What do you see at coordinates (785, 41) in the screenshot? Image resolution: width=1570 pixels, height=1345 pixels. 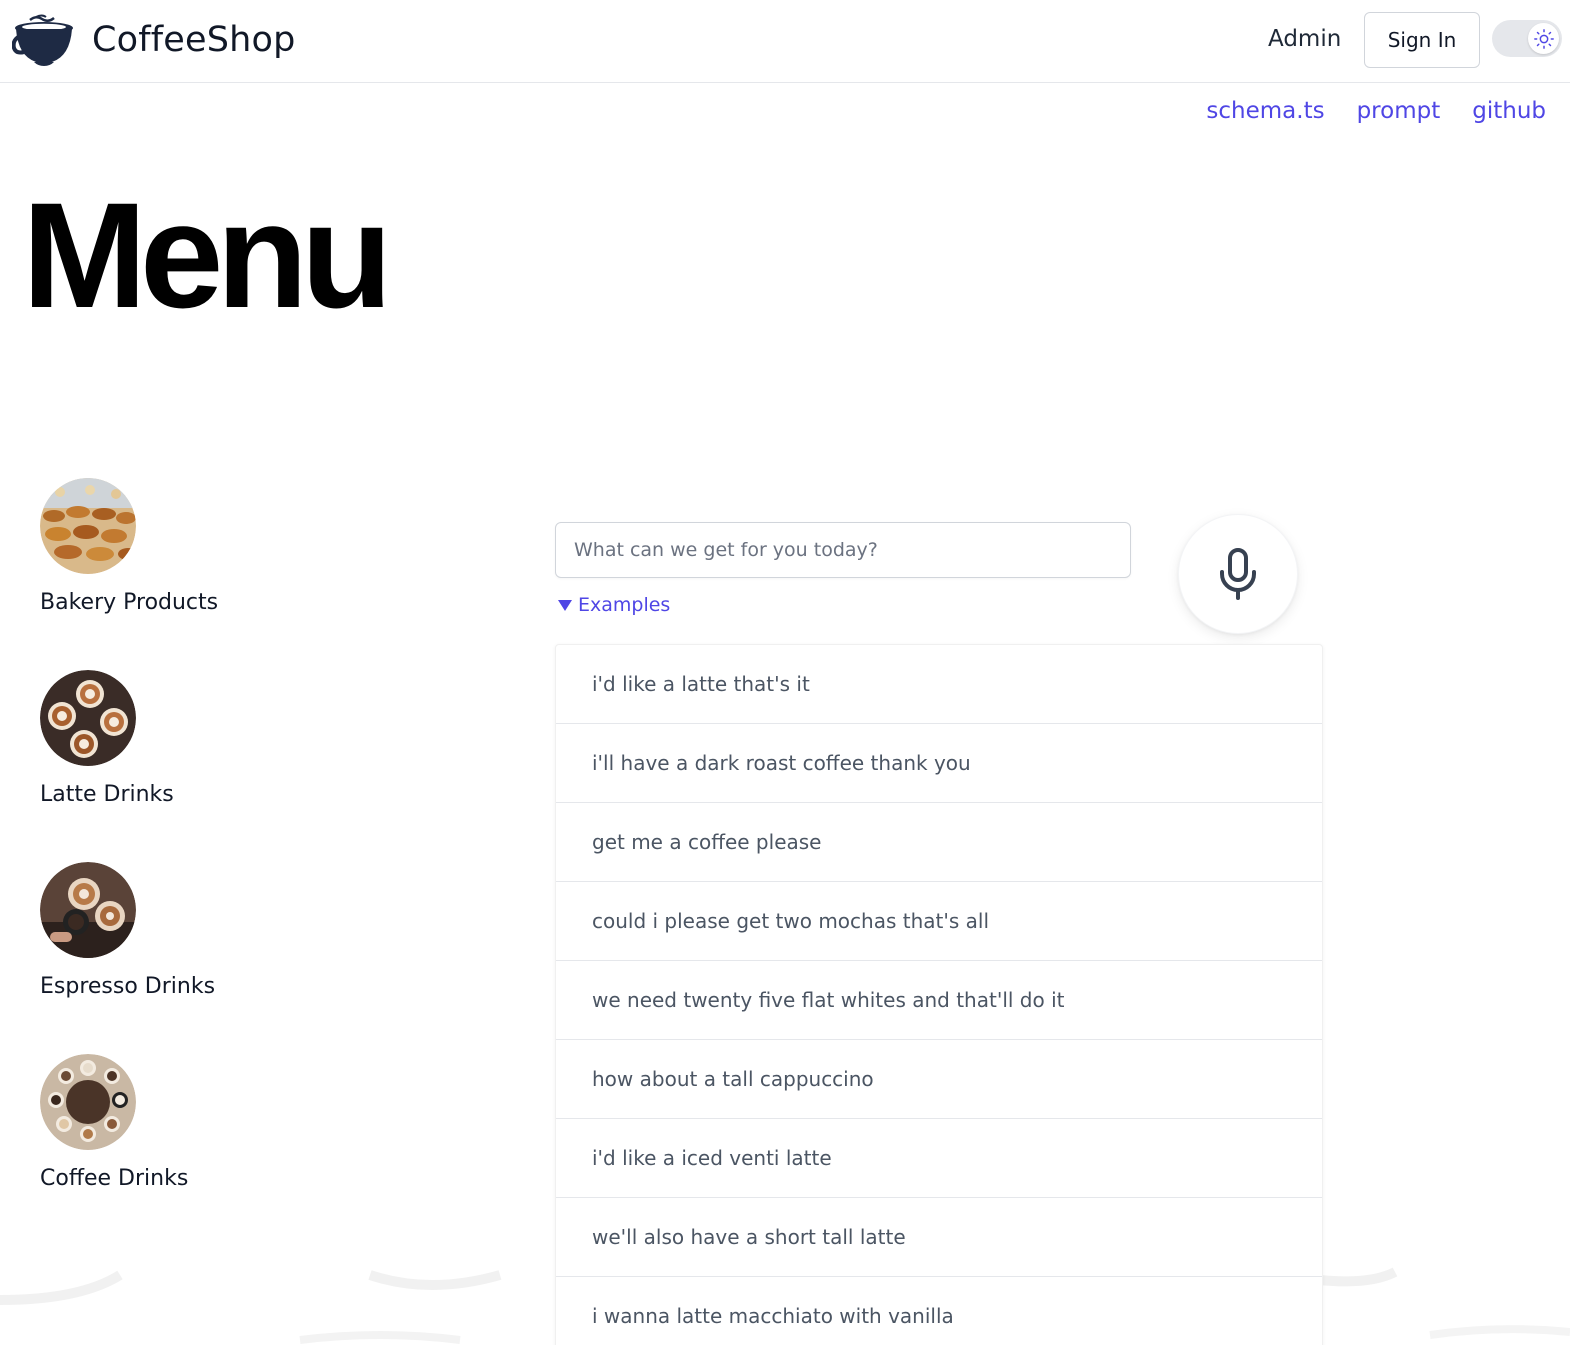 I see `top-navbar: CoffeeShop Admin Sign In` at bounding box center [785, 41].